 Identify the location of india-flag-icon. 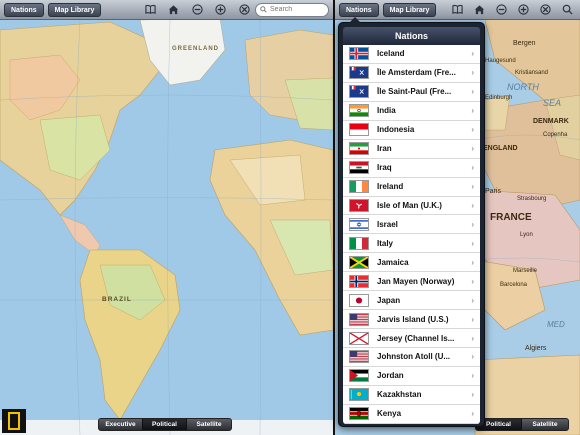
(359, 111).